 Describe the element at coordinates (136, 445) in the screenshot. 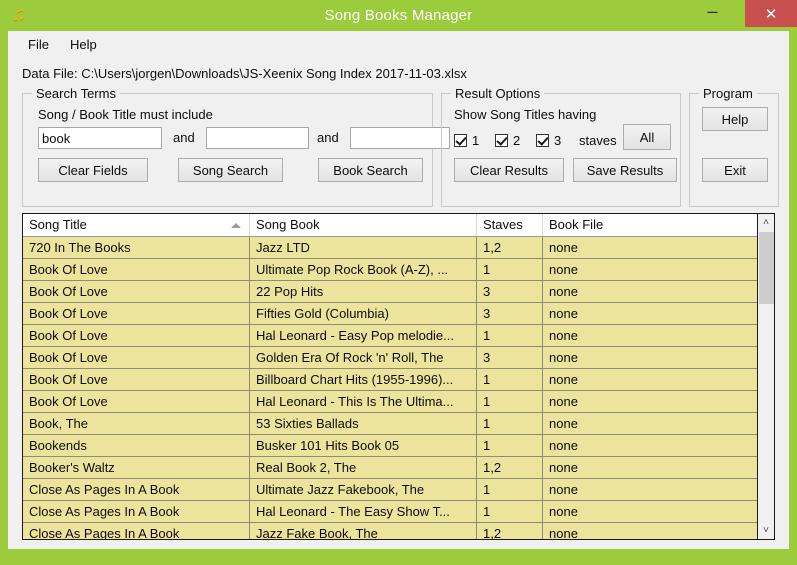

I see `cell-song-title: Bookends` at that location.